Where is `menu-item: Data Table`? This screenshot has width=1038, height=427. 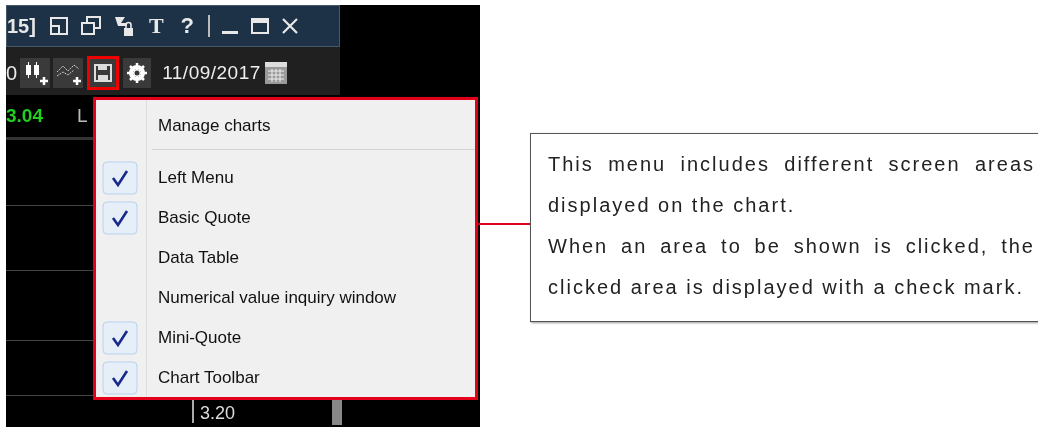
menu-item: Data Table is located at coordinates (198, 258).